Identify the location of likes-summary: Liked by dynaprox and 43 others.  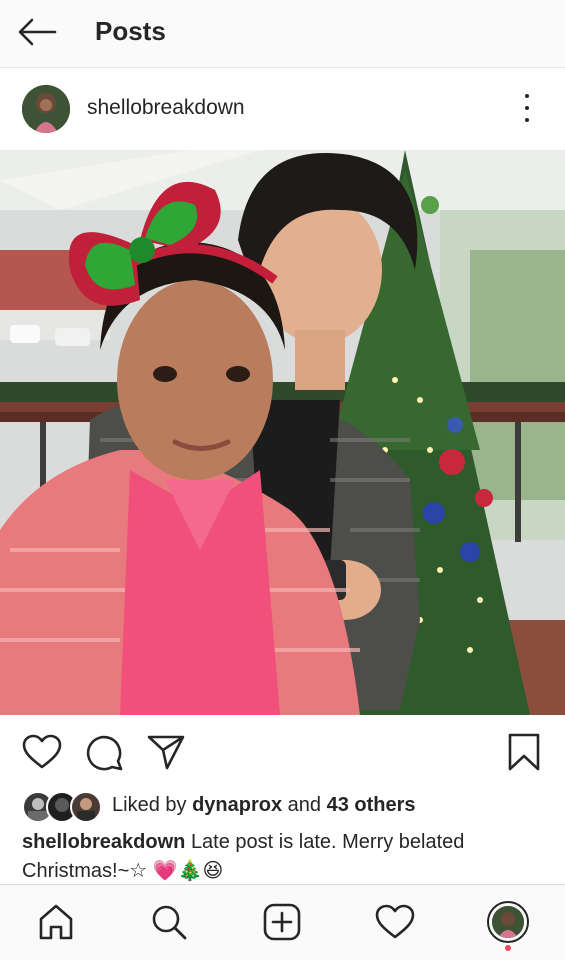
(219, 805).